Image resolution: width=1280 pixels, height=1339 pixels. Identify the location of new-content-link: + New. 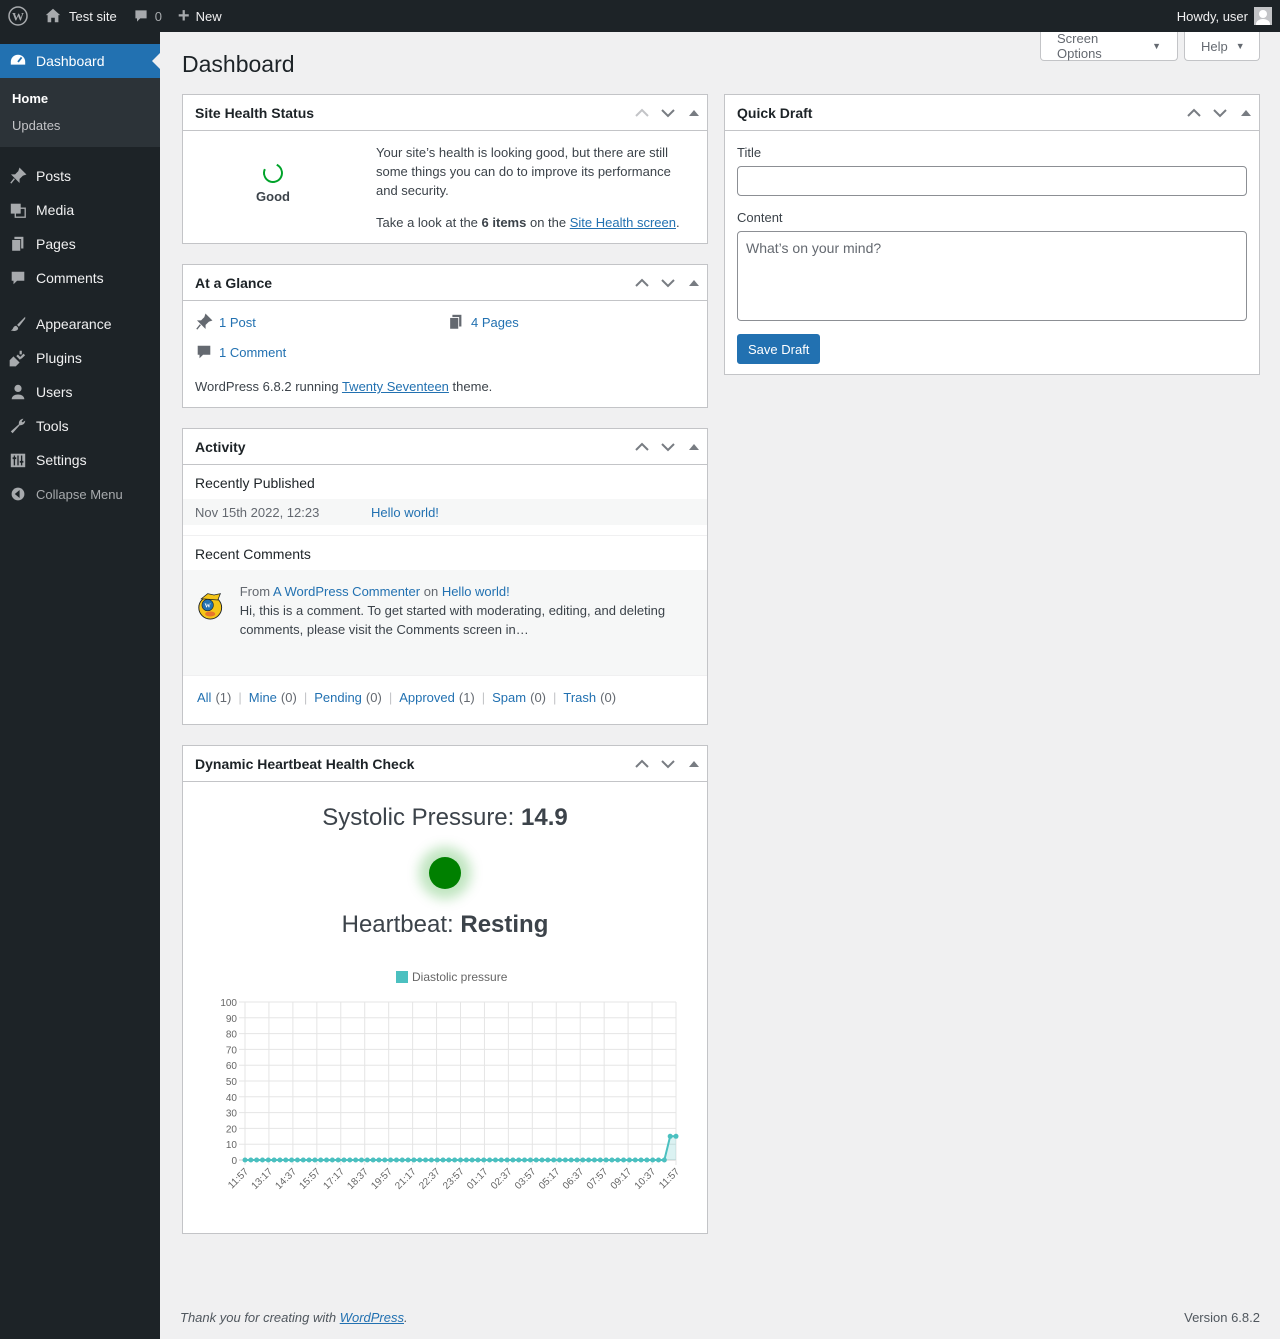
(200, 16).